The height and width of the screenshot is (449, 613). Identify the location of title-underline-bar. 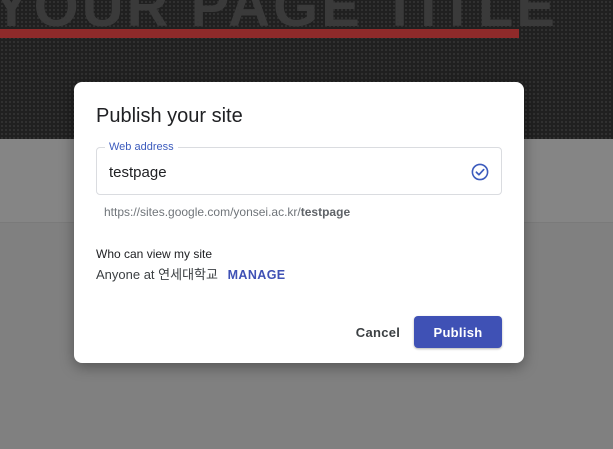
(259, 33).